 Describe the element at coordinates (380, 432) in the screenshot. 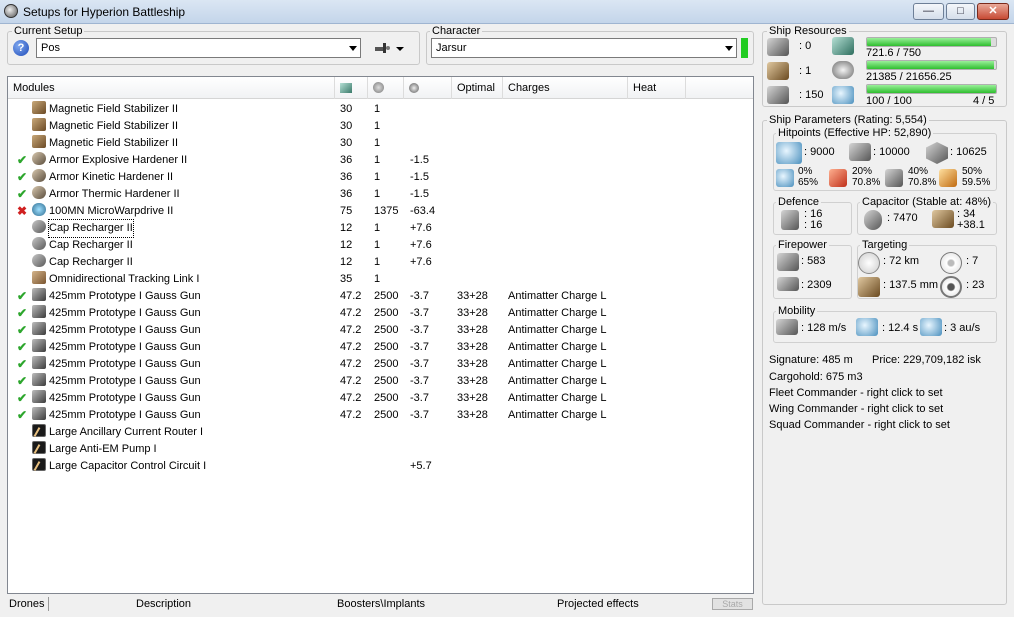

I see `module-row: Large Ancillary Current Router I` at that location.